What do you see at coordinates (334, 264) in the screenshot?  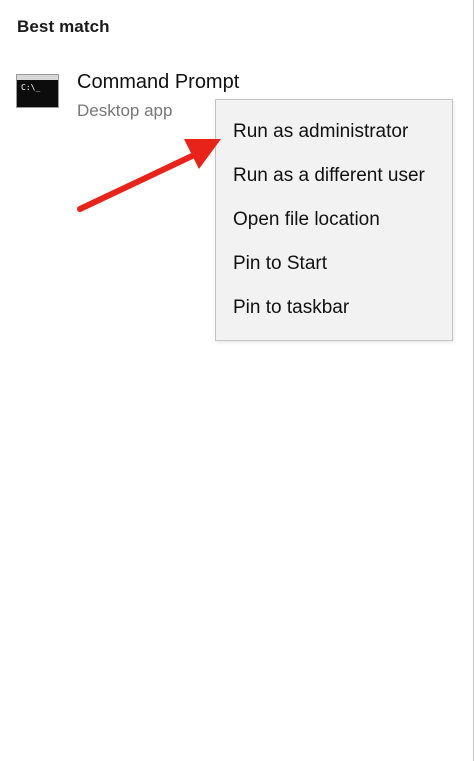 I see `menu-item-pin-to-start: Pin to Start` at bounding box center [334, 264].